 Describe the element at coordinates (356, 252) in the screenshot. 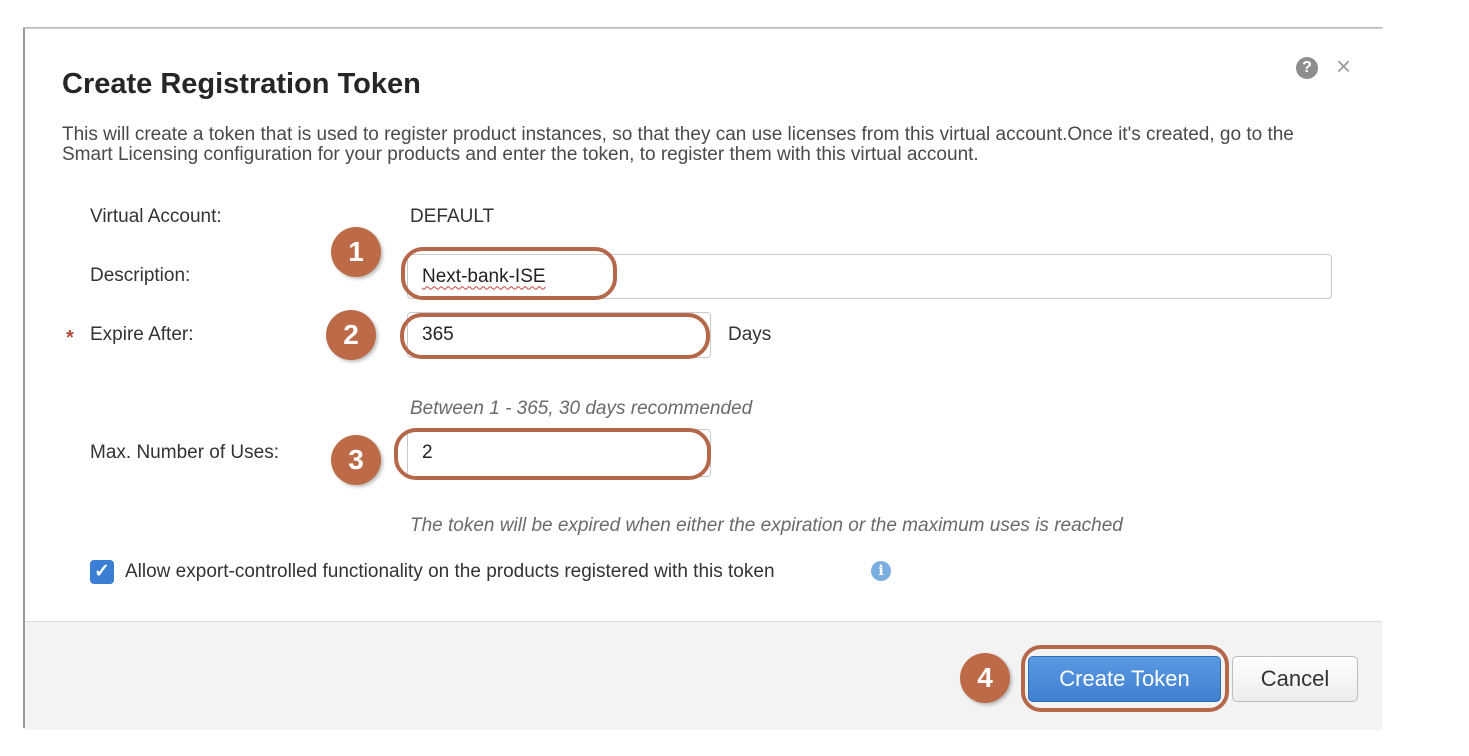

I see `annotation-badge: 1` at that location.